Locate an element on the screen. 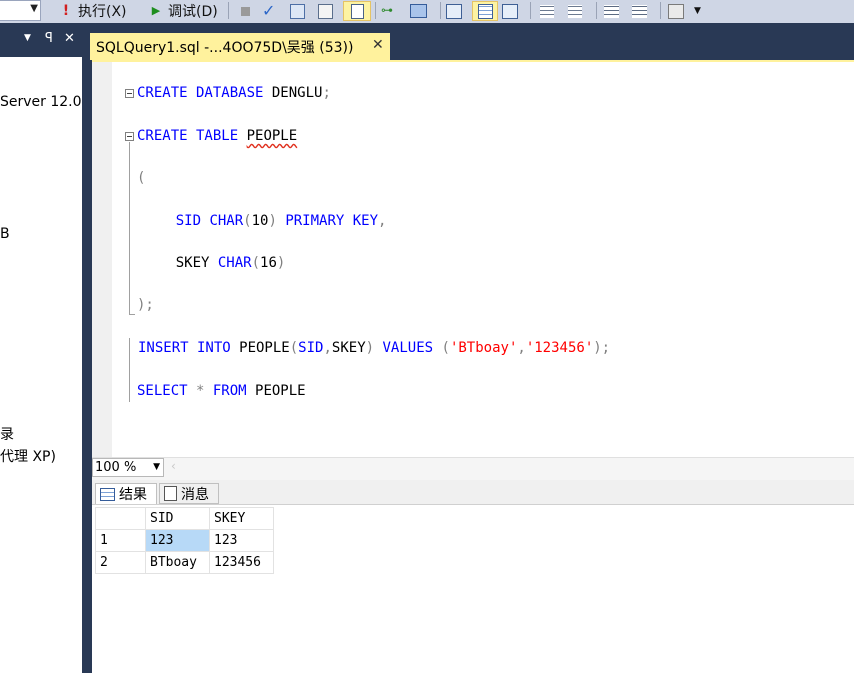  specify-values-button is located at coordinates (676, 11).